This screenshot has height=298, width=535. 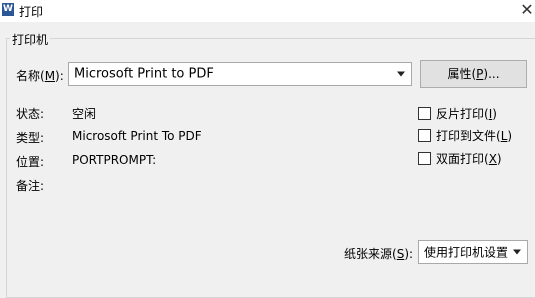 I want to click on print-to-file-label: 打印到文件(L), so click(x=474, y=135).